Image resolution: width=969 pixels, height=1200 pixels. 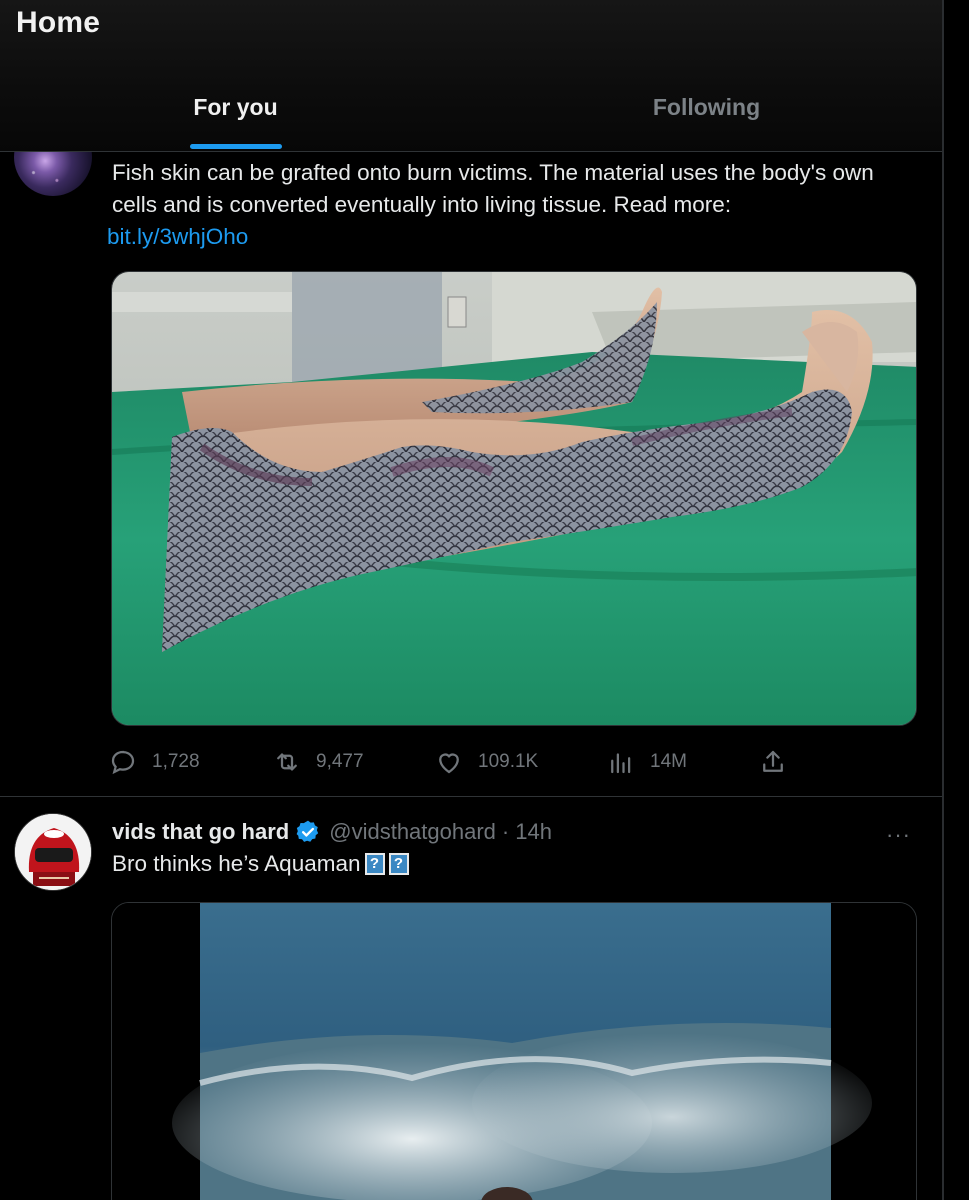 What do you see at coordinates (123, 762) in the screenshot?
I see `reply-icon` at bounding box center [123, 762].